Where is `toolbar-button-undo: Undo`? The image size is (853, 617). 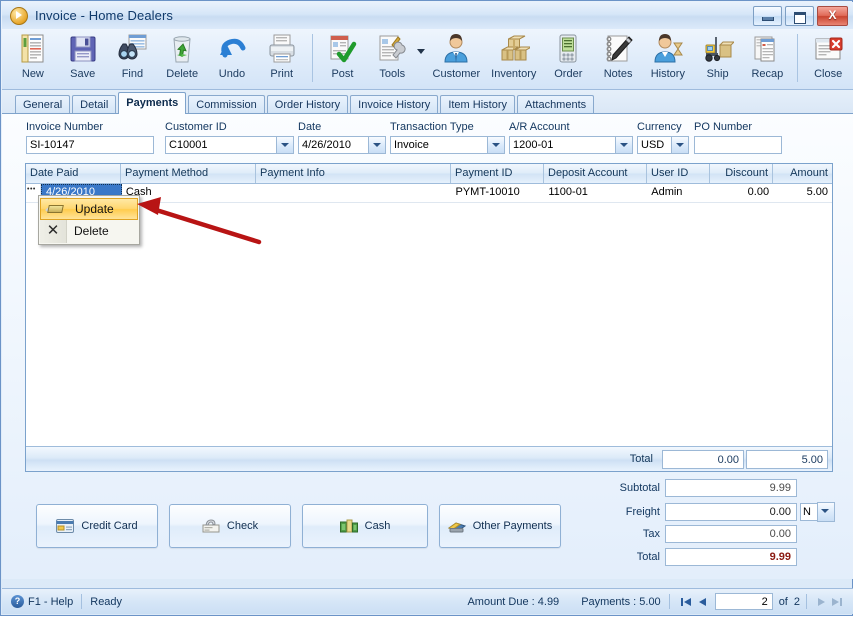
toolbar-button-undo: Undo is located at coordinates (232, 59).